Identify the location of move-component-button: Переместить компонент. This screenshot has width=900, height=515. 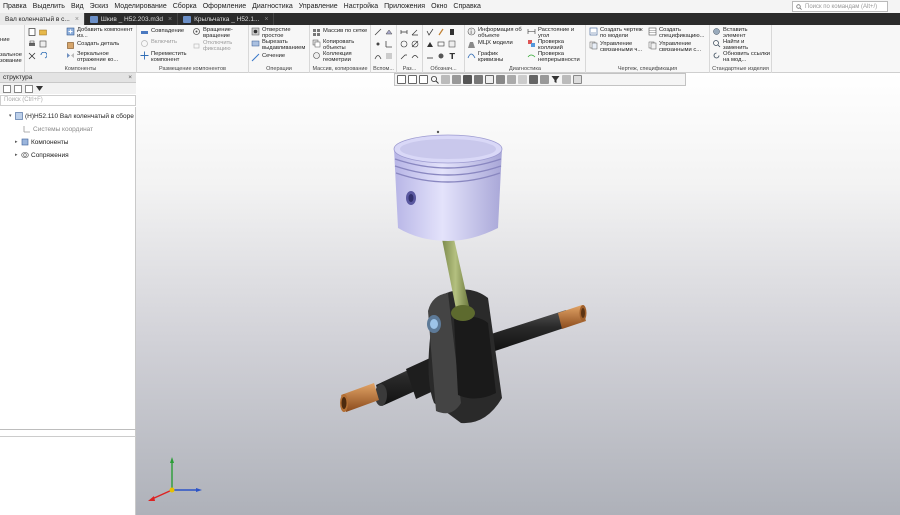
(166, 57).